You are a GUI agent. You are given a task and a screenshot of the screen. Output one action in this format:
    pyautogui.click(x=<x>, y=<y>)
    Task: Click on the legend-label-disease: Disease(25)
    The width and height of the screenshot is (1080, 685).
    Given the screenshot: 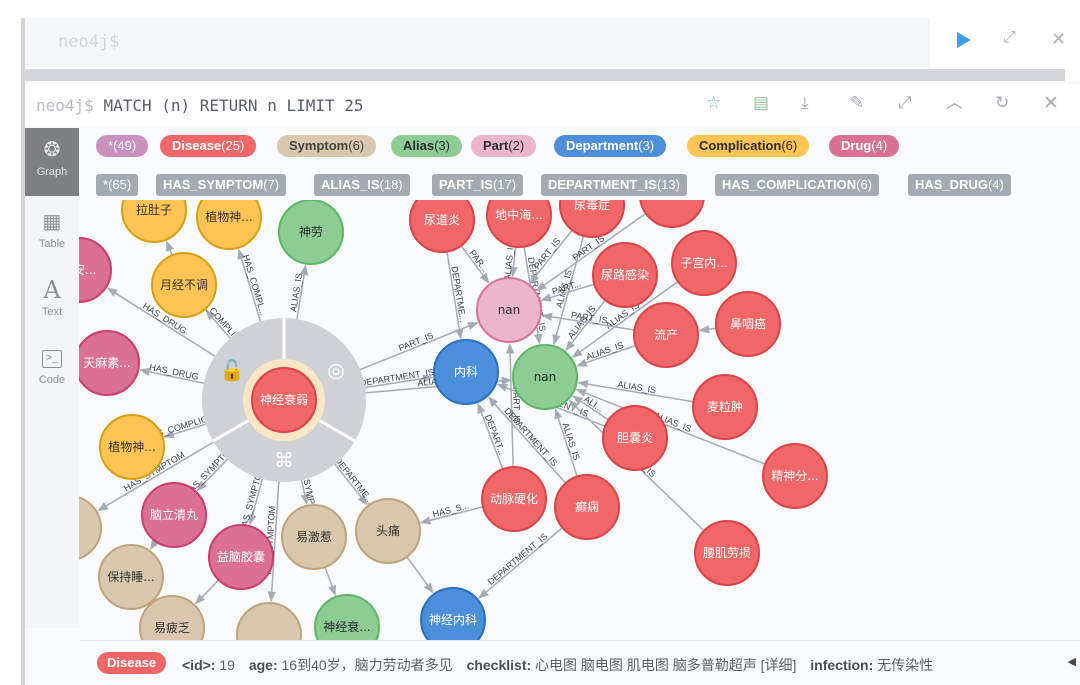 What is the action you would take?
    pyautogui.click(x=208, y=146)
    